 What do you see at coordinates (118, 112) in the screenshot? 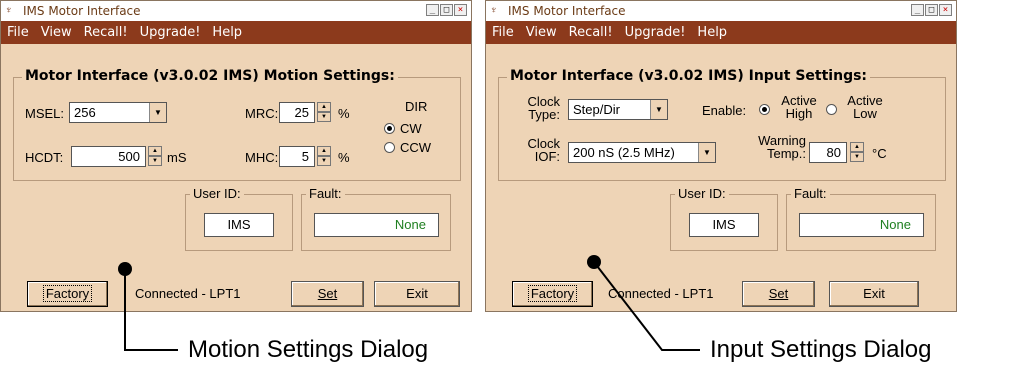
I see `msel-select: 256 ▼` at bounding box center [118, 112].